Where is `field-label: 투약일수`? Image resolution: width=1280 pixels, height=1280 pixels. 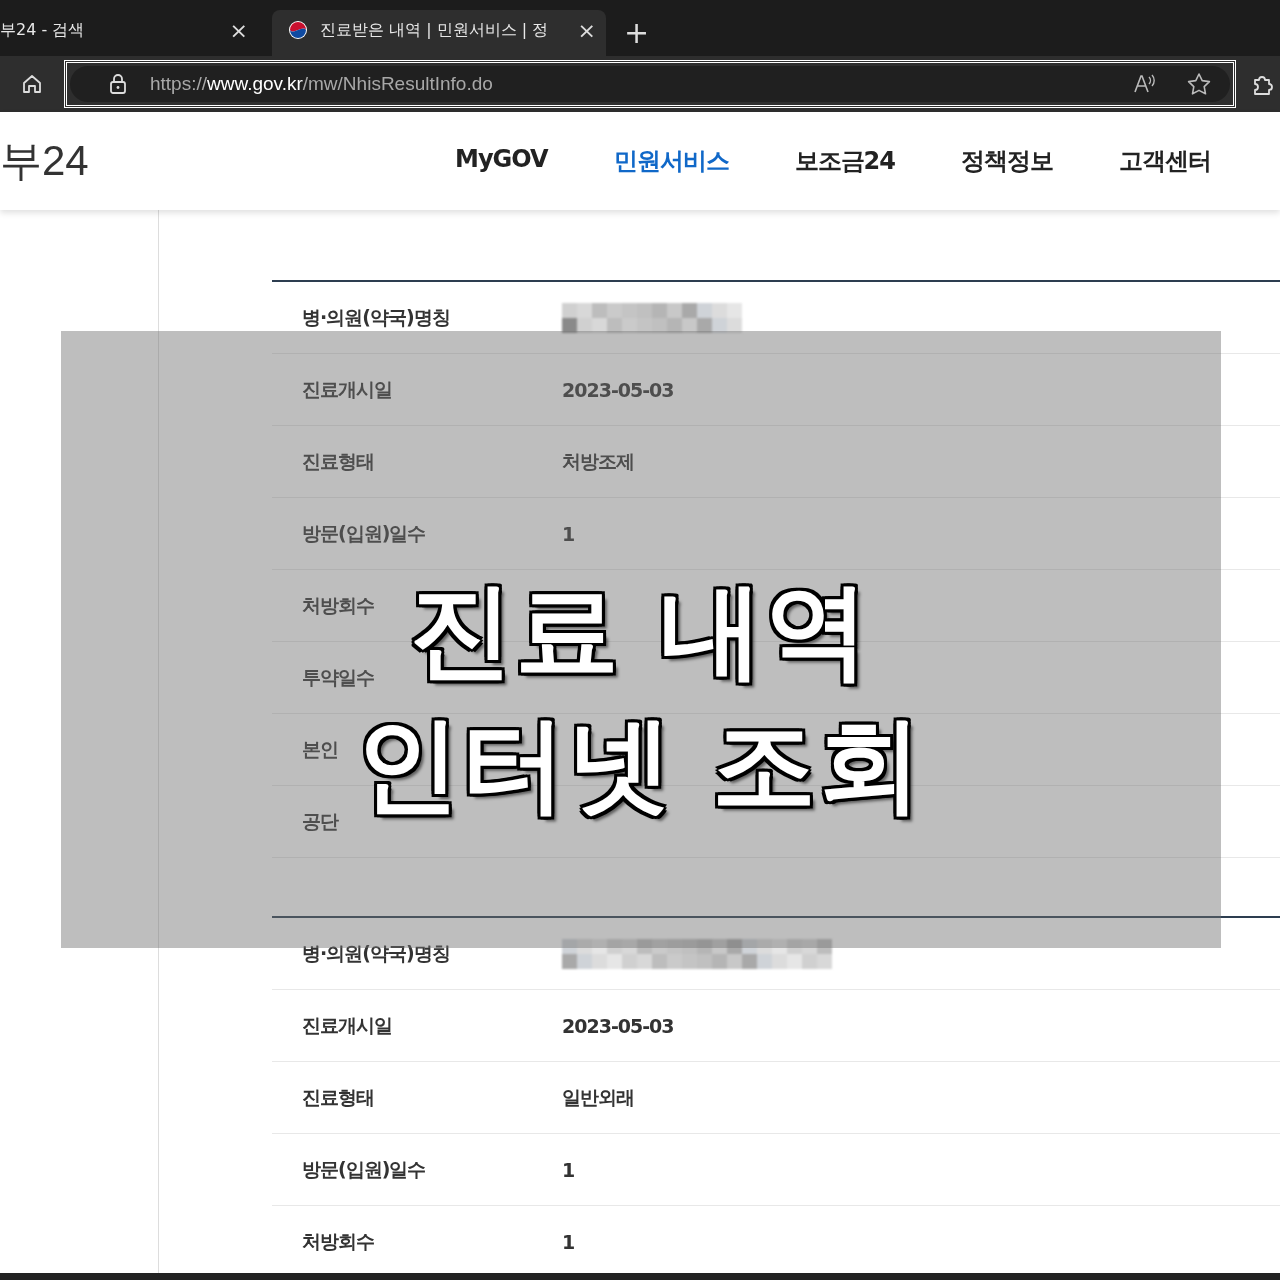 field-label: 투약일수 is located at coordinates (338, 677).